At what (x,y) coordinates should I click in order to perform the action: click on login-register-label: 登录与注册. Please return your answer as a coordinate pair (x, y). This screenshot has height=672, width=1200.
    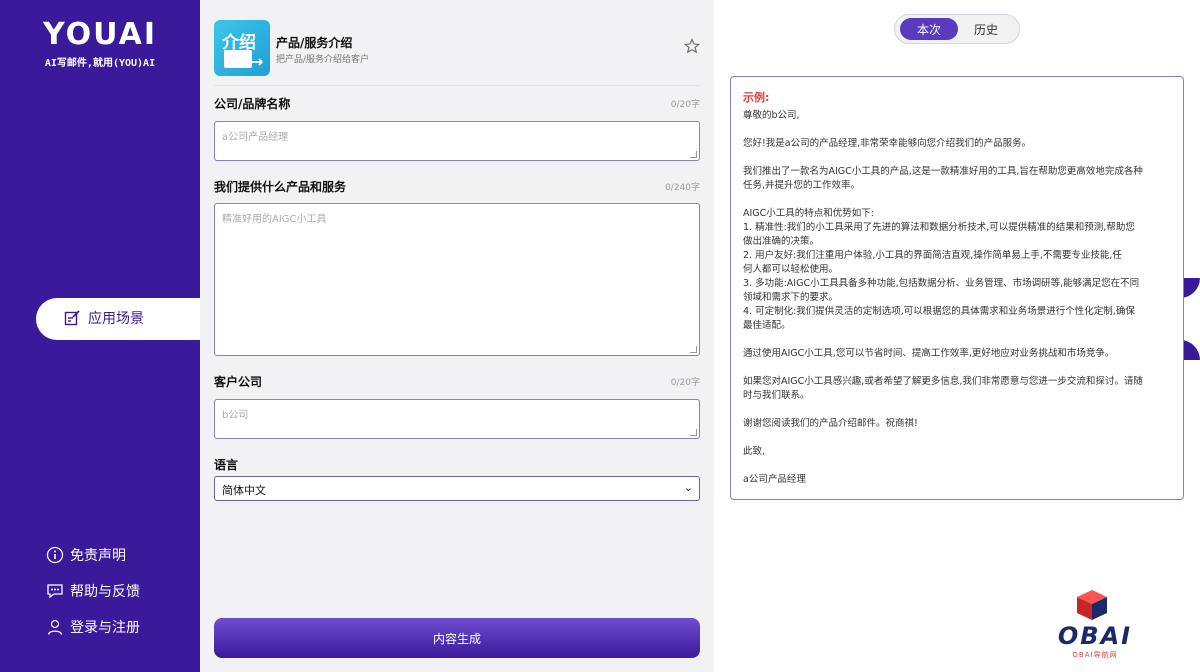
    Looking at the image, I should click on (105, 628).